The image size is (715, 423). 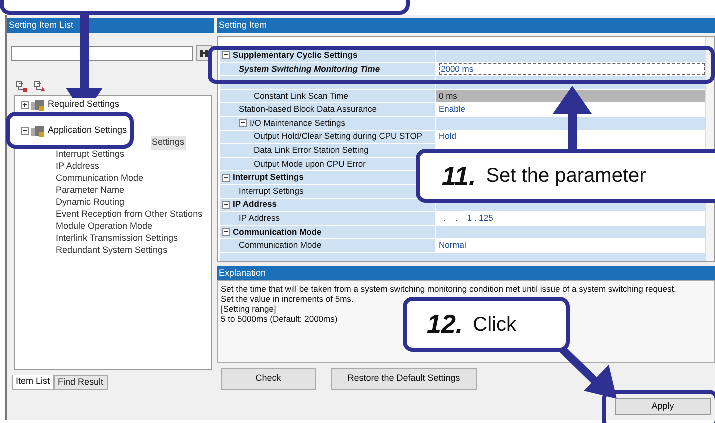 I want to click on setting-label: System Switching Monitoring Time, so click(x=309, y=69).